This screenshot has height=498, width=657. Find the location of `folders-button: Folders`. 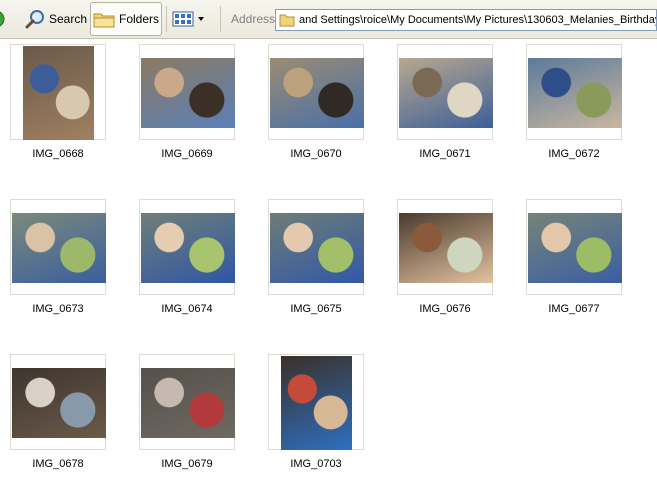

folders-button: Folders is located at coordinates (126, 19).